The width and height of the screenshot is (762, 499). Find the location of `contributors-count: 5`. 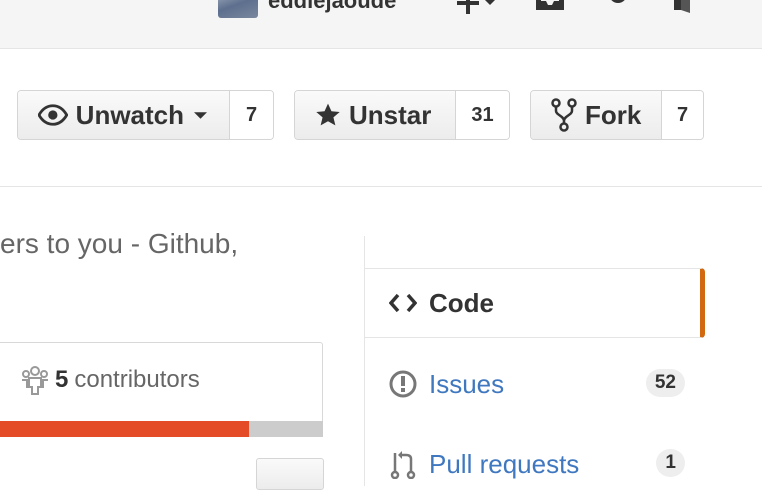

contributors-count: 5 is located at coordinates (62, 379).